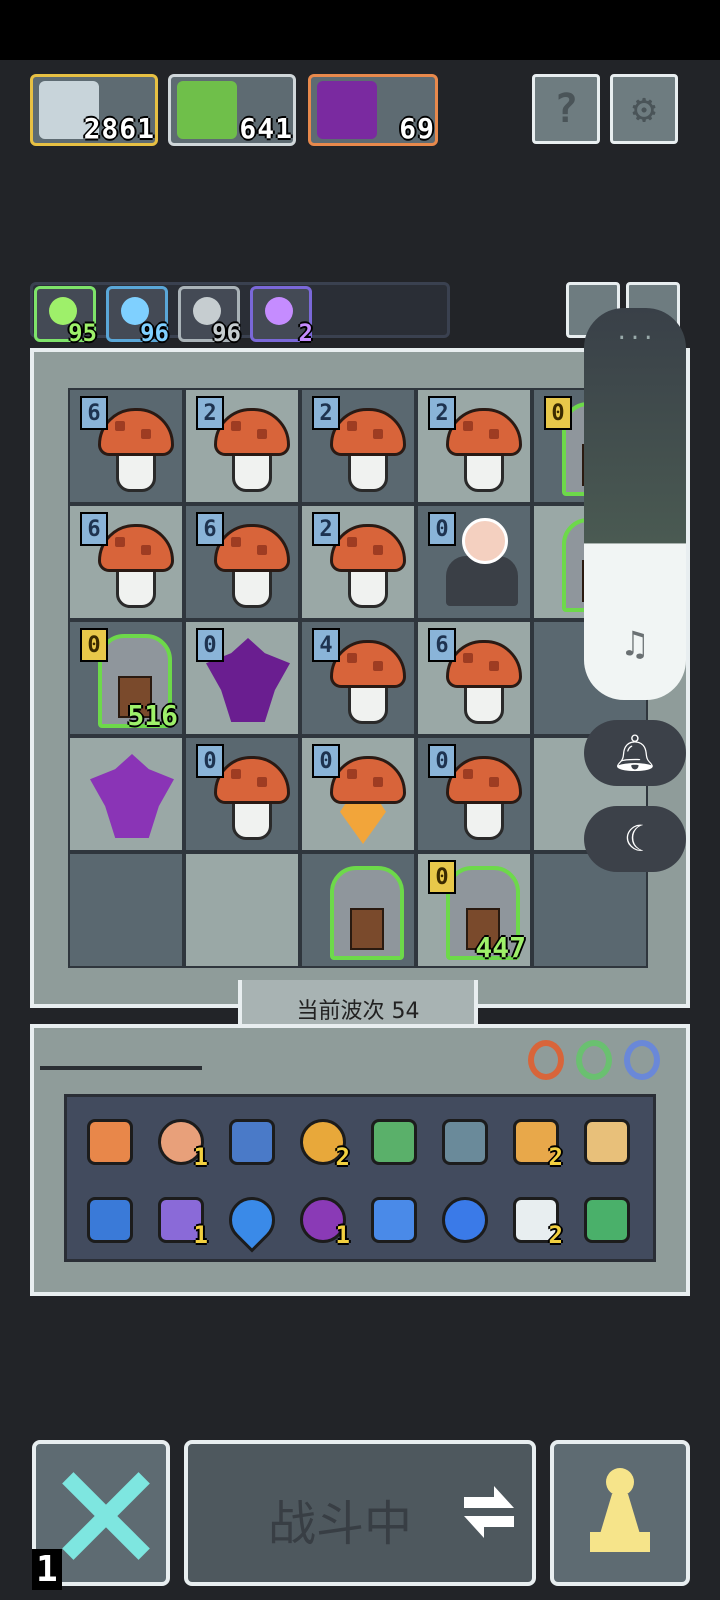  I want to click on battle-label: 战斗中, so click(340, 1524).